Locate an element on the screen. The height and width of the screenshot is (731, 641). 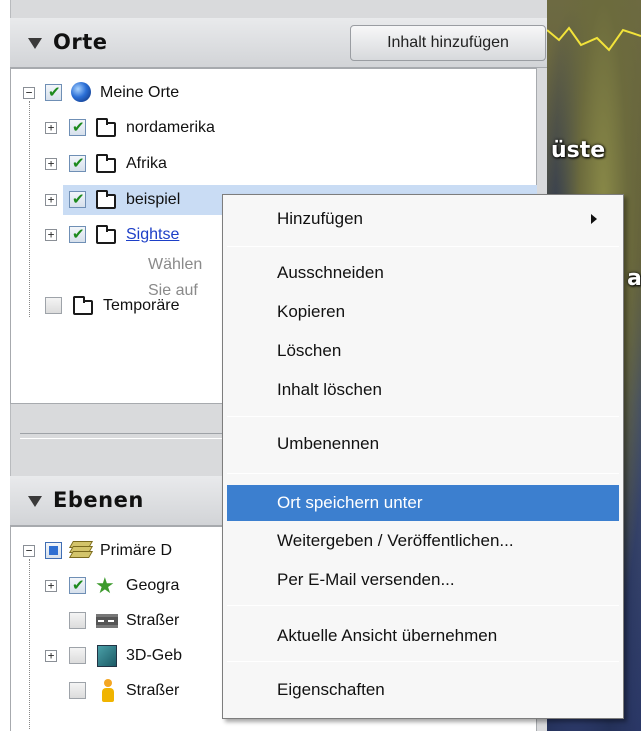
map-label-mid: a is located at coordinates (634, 278).